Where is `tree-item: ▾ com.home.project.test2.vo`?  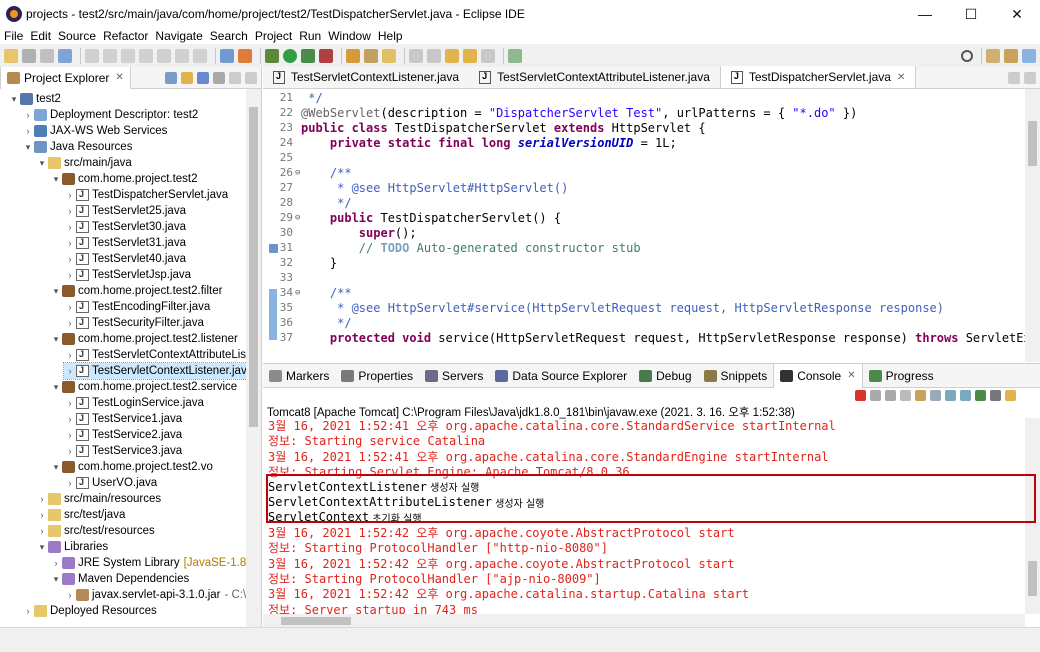 tree-item: ▾ com.home.project.test2.vo is located at coordinates (131, 467).